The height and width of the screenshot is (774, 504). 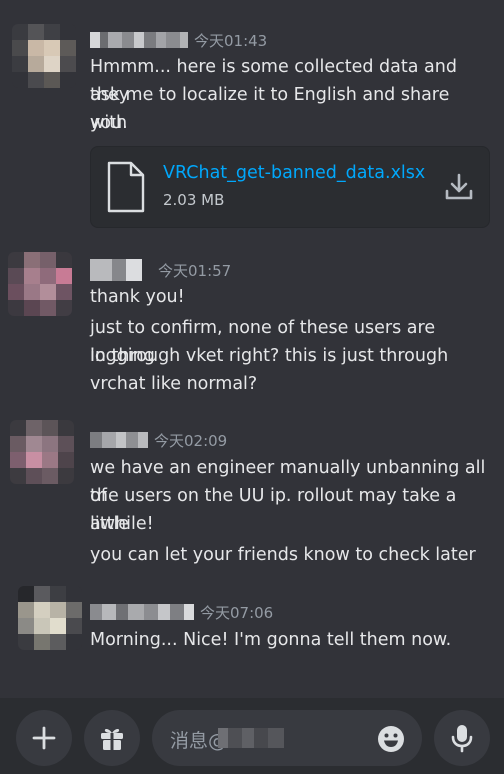 I want to click on message-header: 今天01:57, so click(x=160, y=270).